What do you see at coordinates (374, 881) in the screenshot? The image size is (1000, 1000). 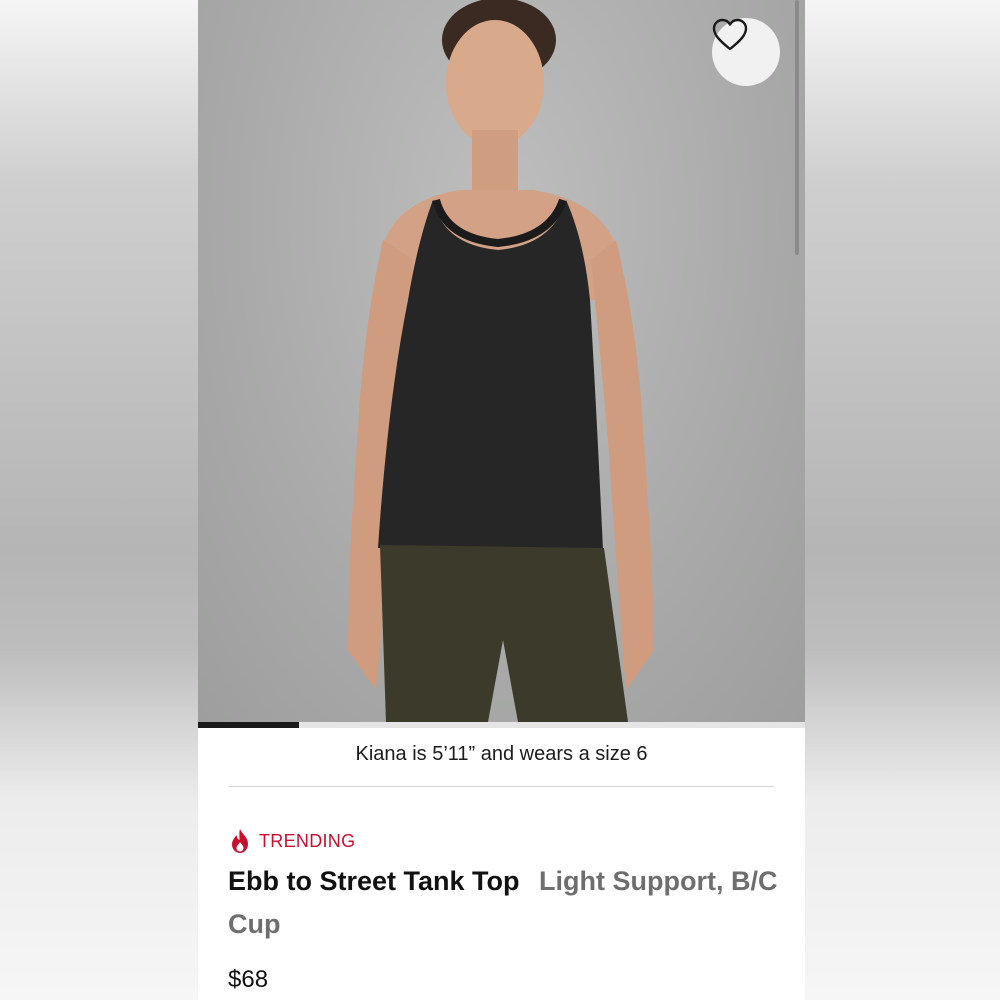 I see `product-name: Ebb to Street Tank Top` at bounding box center [374, 881].